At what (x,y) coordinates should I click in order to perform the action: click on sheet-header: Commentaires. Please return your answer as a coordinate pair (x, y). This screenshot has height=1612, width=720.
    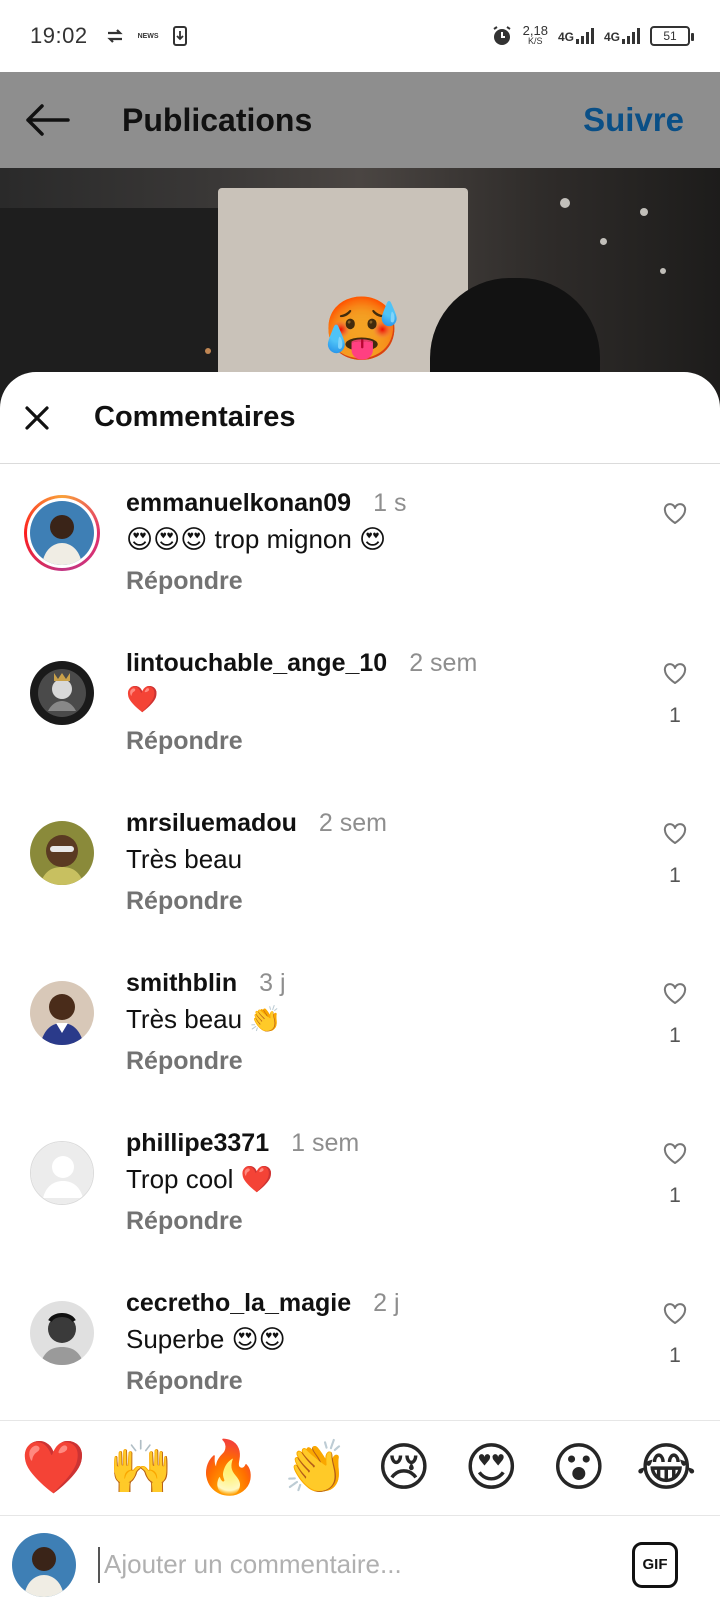
    Looking at the image, I should click on (360, 418).